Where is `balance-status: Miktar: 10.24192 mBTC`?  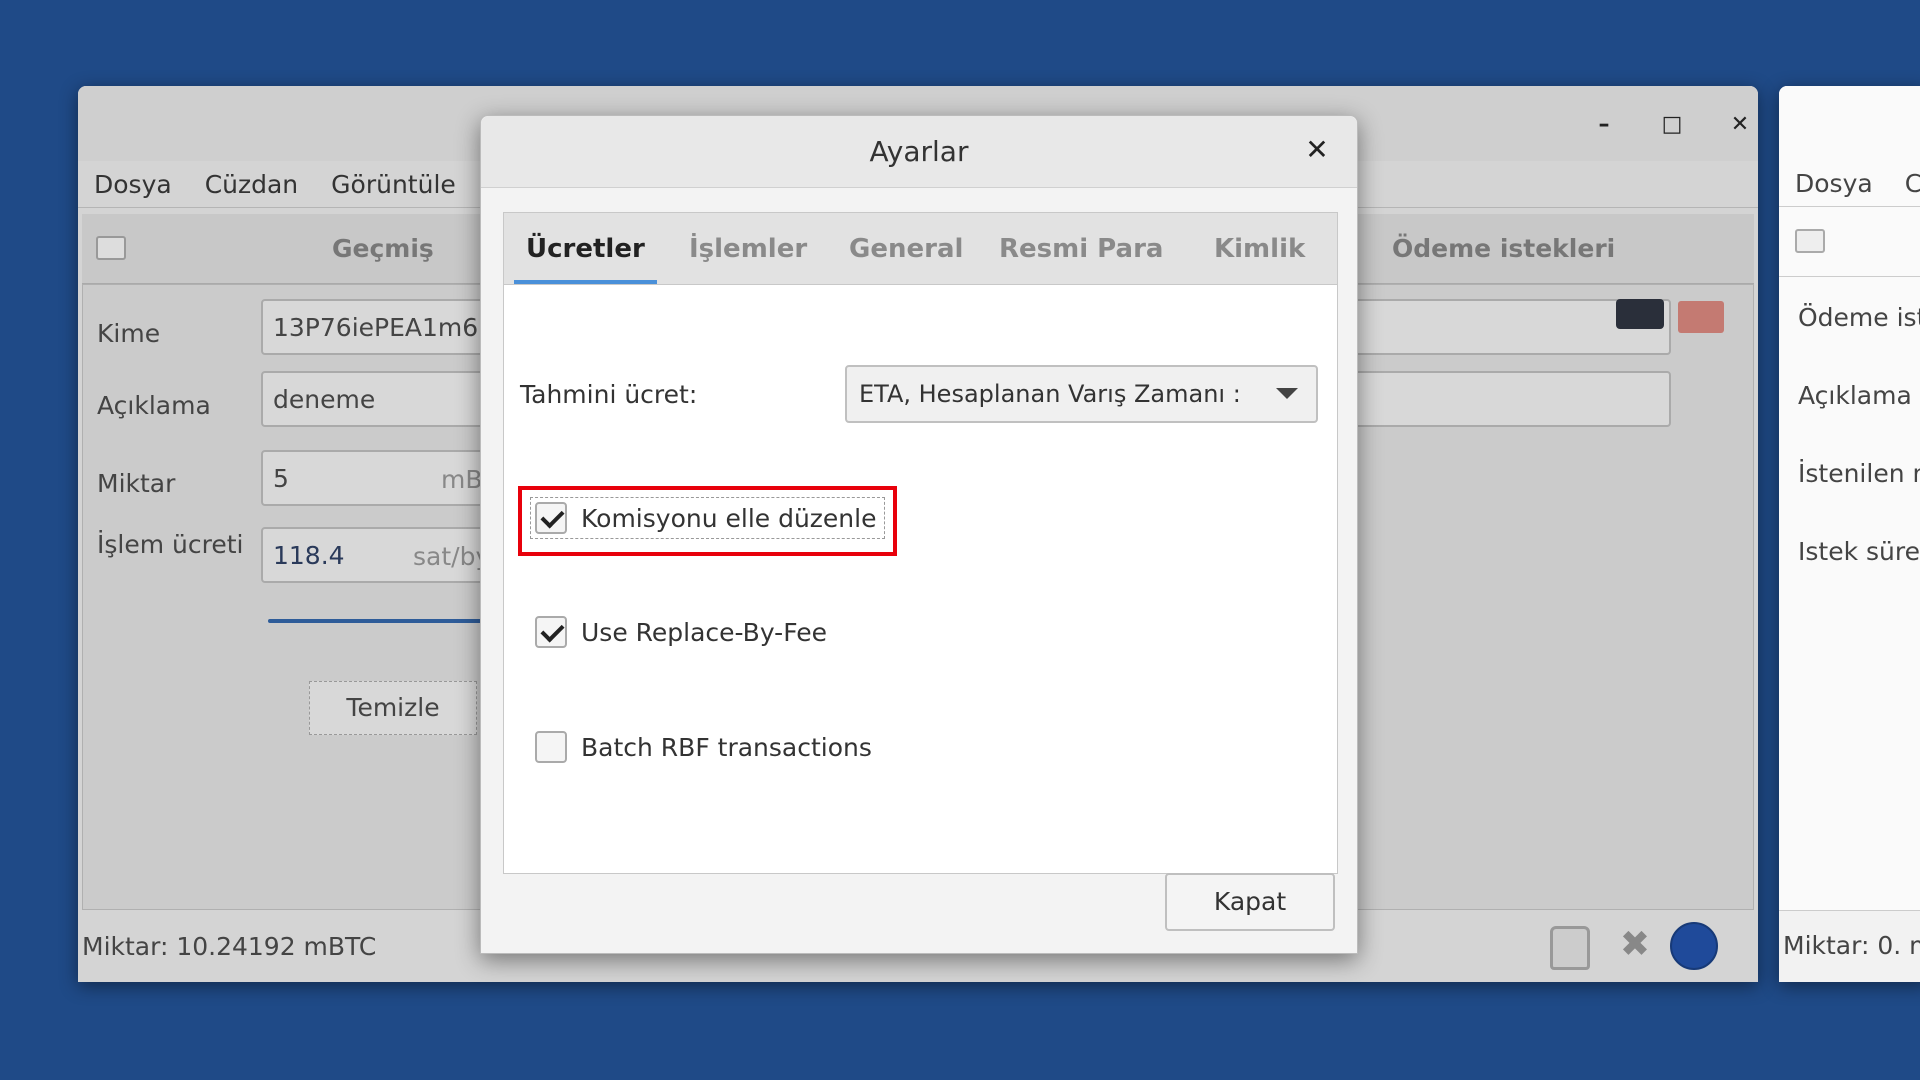
balance-status: Miktar: 10.24192 mBTC is located at coordinates (229, 946).